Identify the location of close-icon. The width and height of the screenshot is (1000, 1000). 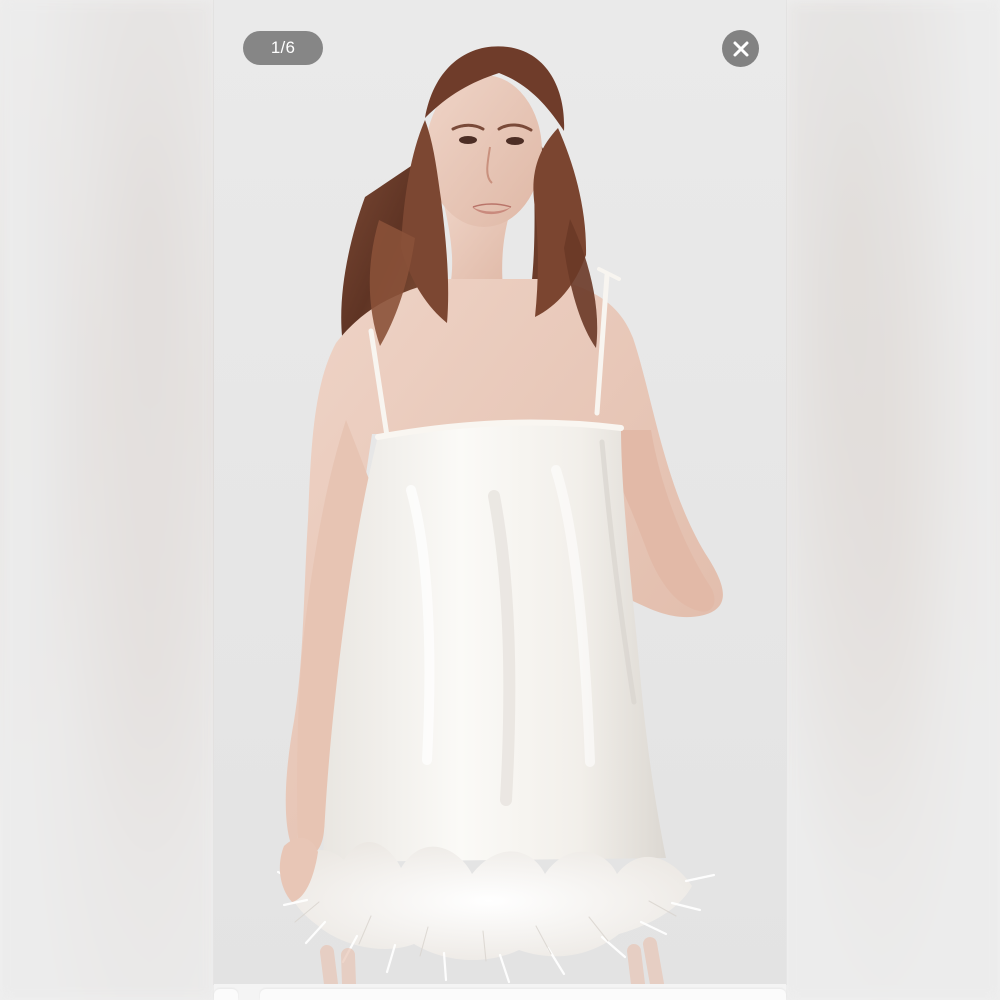
(740, 48).